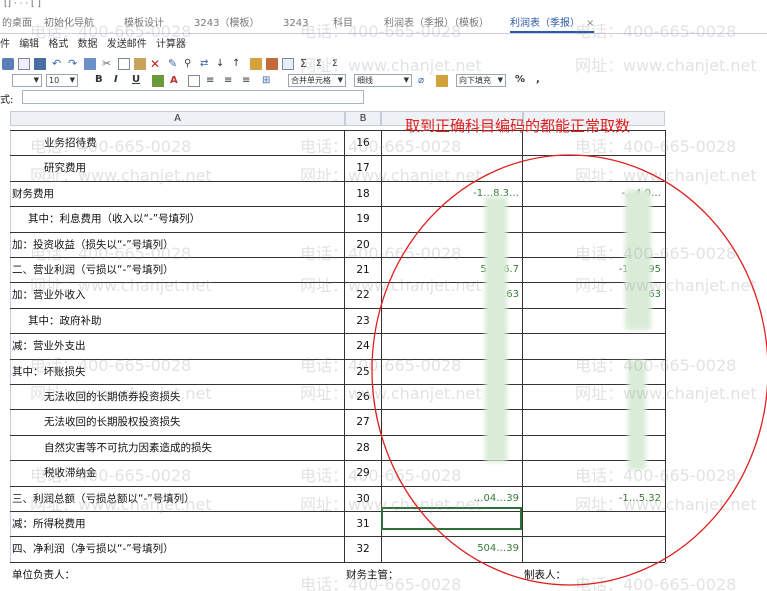 The image size is (767, 591). What do you see at coordinates (520, 79) in the screenshot?
I see `percent-button: %` at bounding box center [520, 79].